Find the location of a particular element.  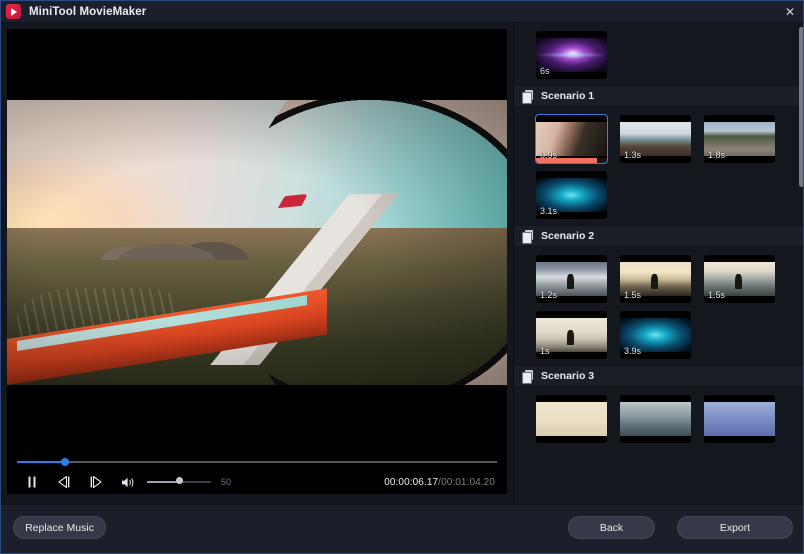

seek-track is located at coordinates (257, 462).